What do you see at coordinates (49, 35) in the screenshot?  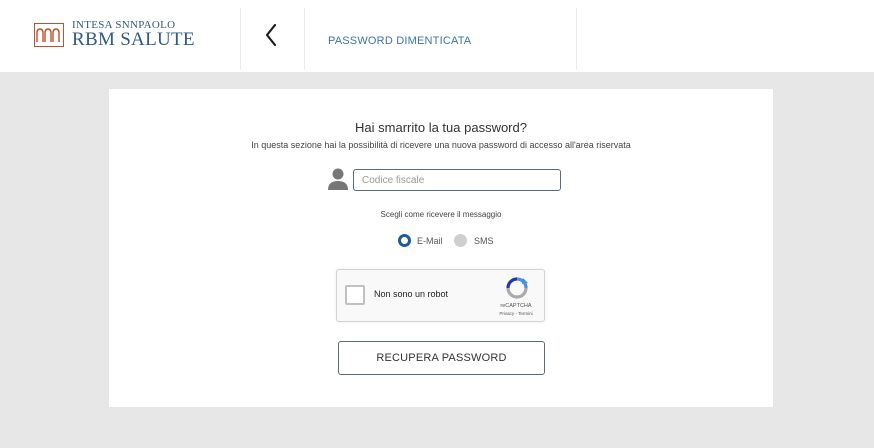 I see `brand-mark-icon` at bounding box center [49, 35].